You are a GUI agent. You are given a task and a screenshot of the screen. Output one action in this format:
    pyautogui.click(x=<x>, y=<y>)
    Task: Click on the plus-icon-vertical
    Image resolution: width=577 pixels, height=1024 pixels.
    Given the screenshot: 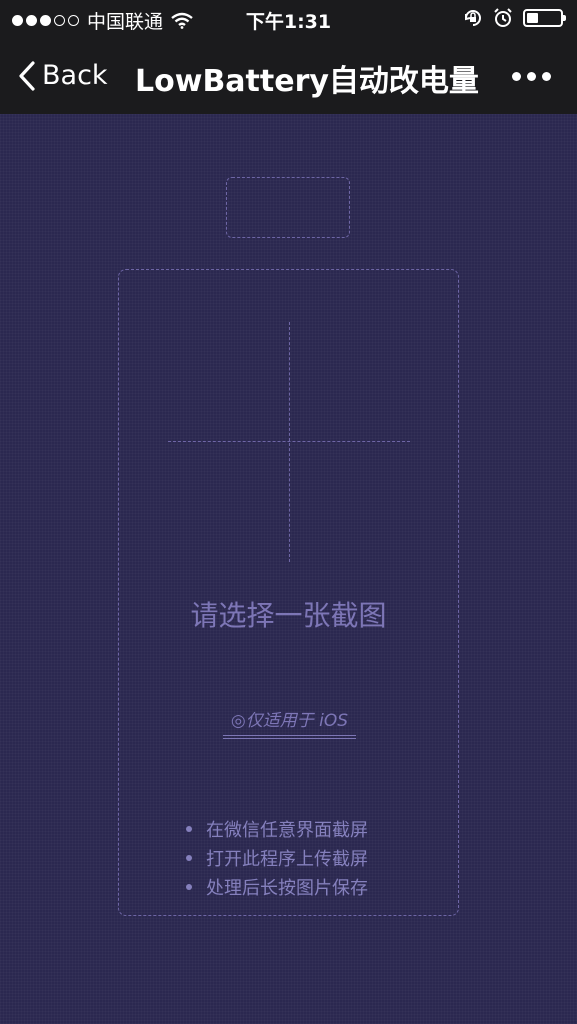 What is the action you would take?
    pyautogui.click(x=289, y=442)
    